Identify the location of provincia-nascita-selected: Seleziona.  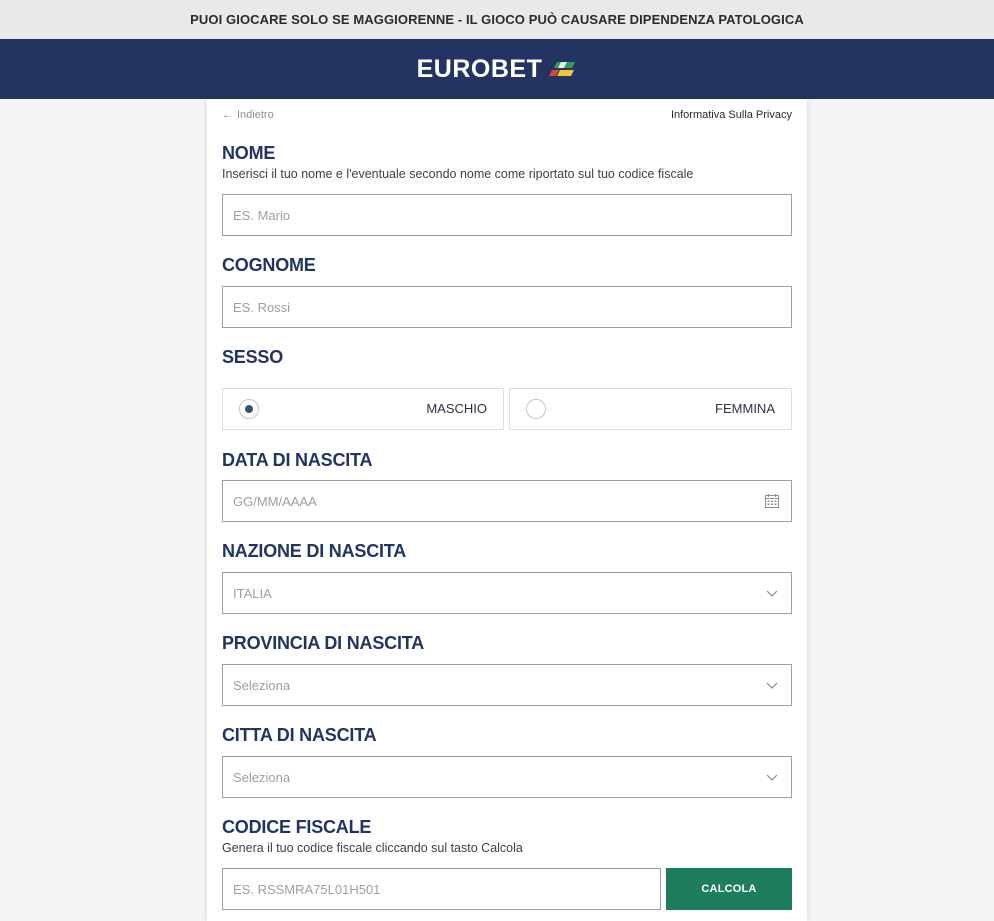
(262, 685).